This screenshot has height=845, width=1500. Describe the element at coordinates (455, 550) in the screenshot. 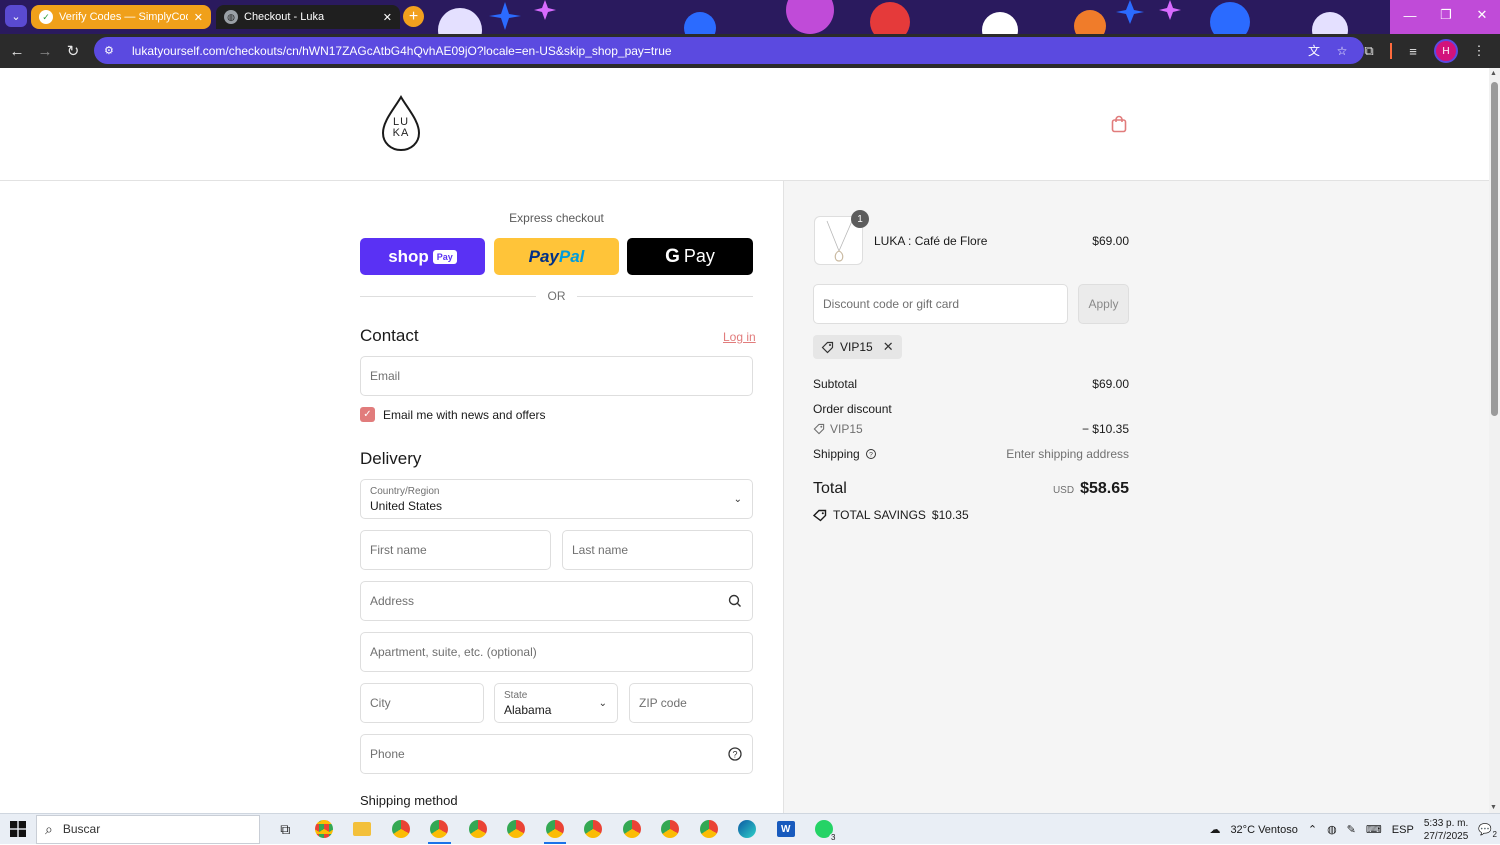

I see `first-name-field: First name` at that location.